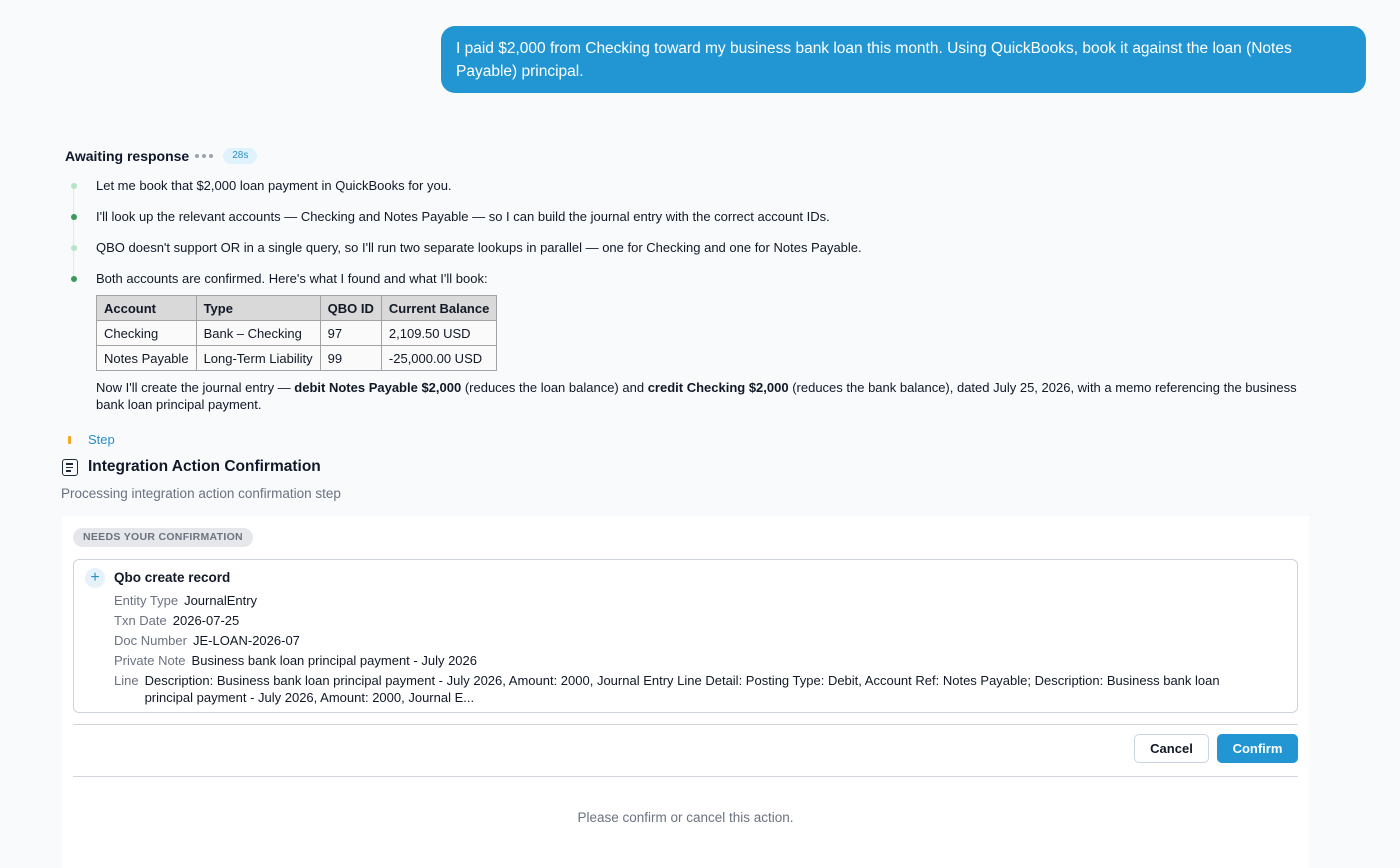  I want to click on table-cell: -25,000.00 USD, so click(439, 358).